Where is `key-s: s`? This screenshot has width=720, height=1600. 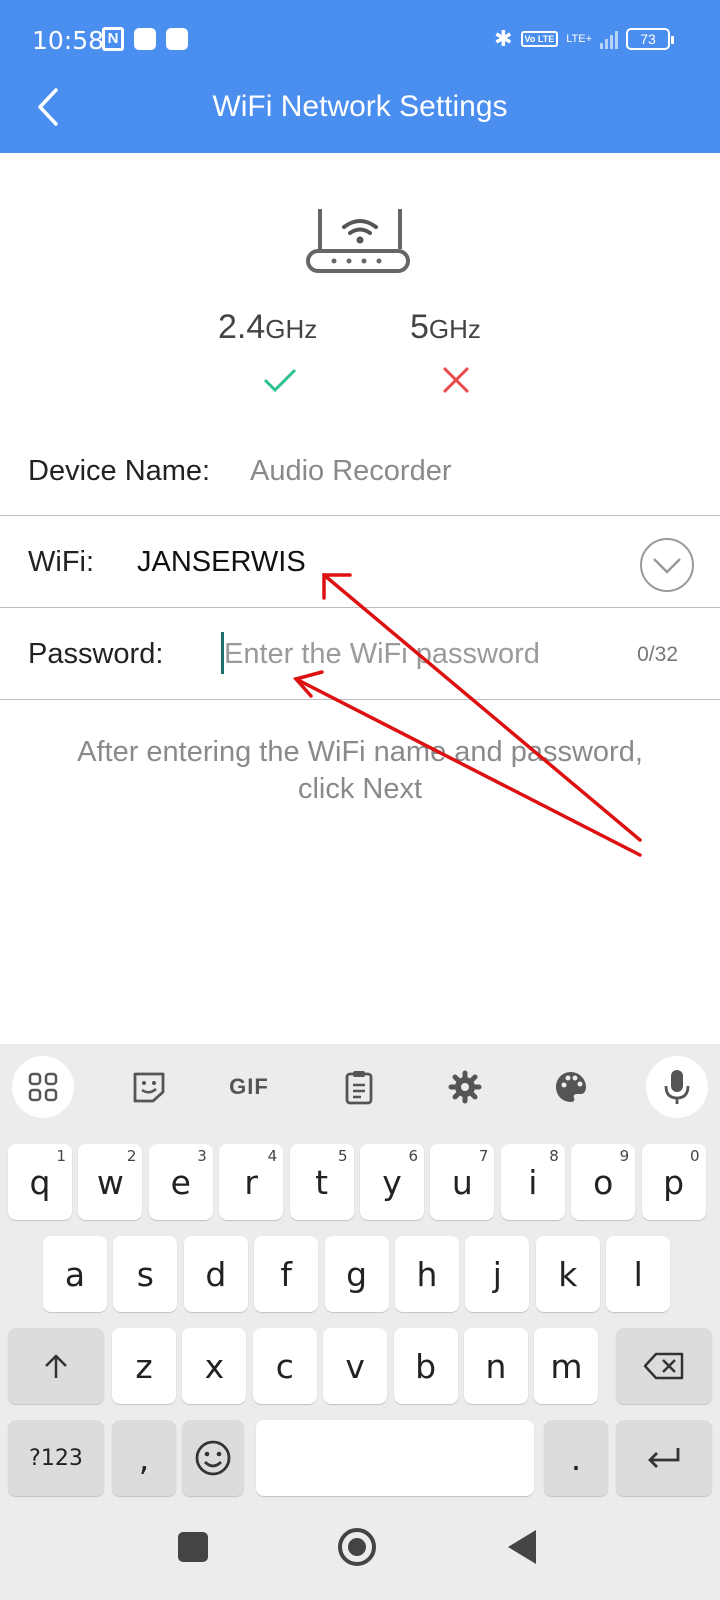
key-s: s is located at coordinates (145, 1274).